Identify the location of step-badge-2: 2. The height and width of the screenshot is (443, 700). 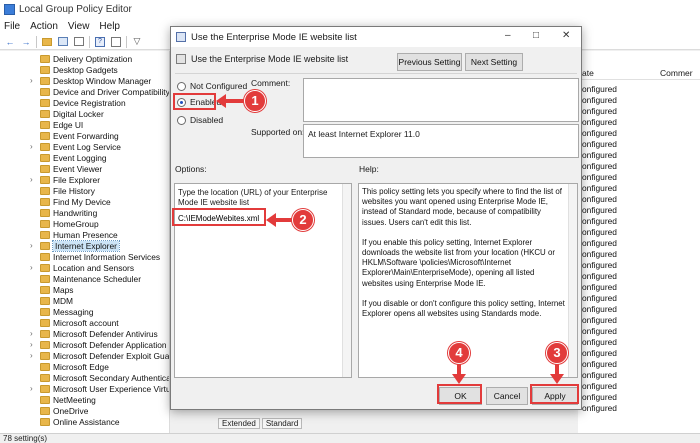
(303, 220).